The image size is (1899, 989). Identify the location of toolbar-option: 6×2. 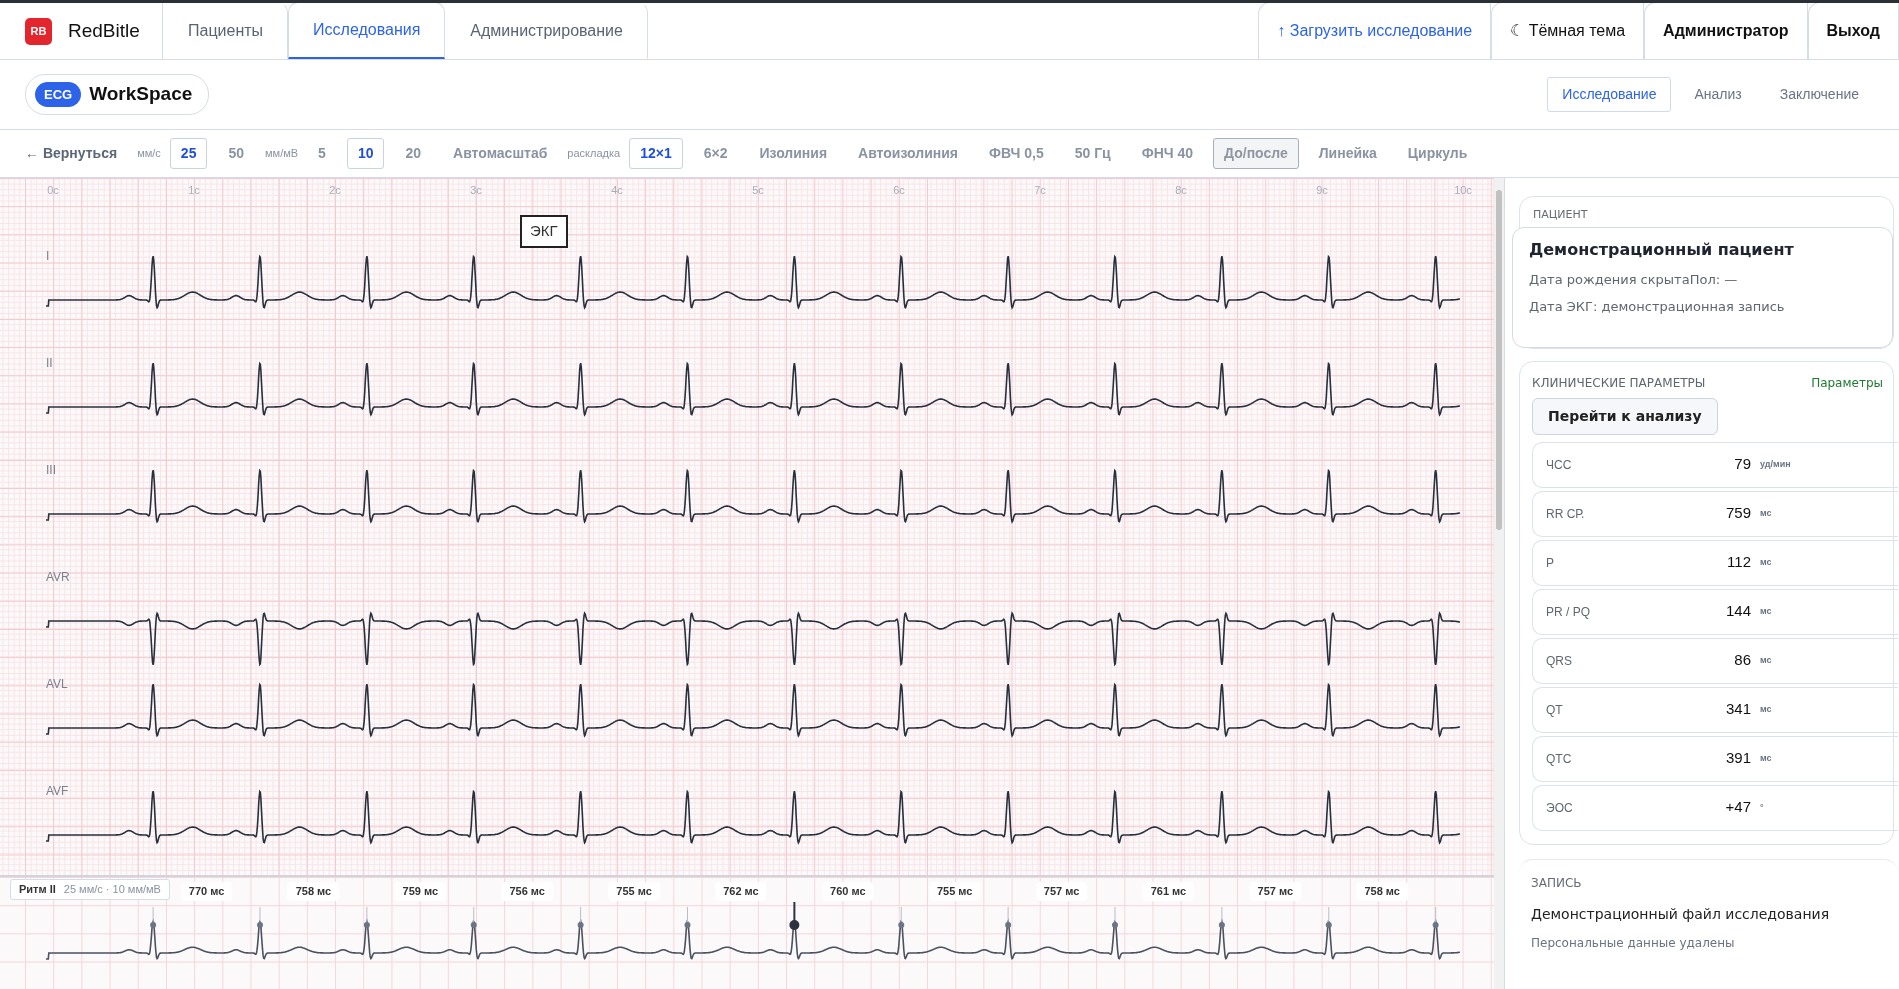
(715, 153).